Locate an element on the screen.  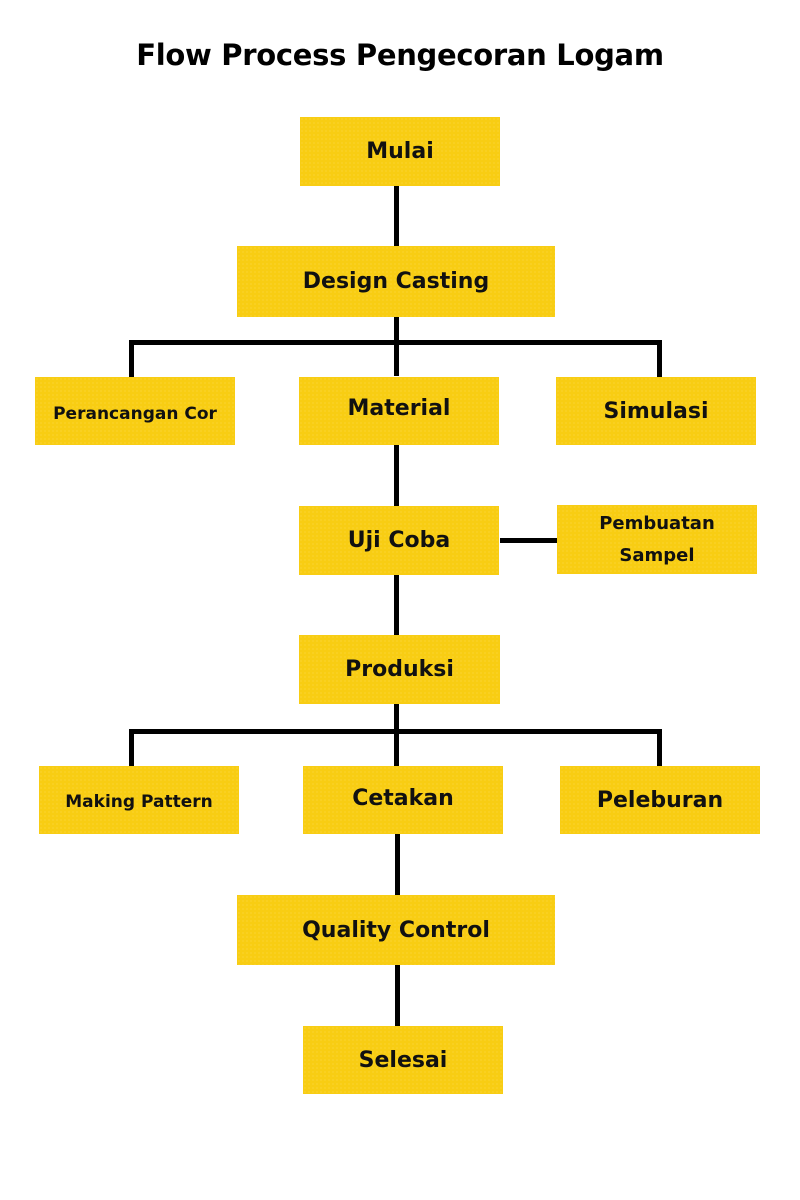
connector-to-peleburan is located at coordinates (659, 747).